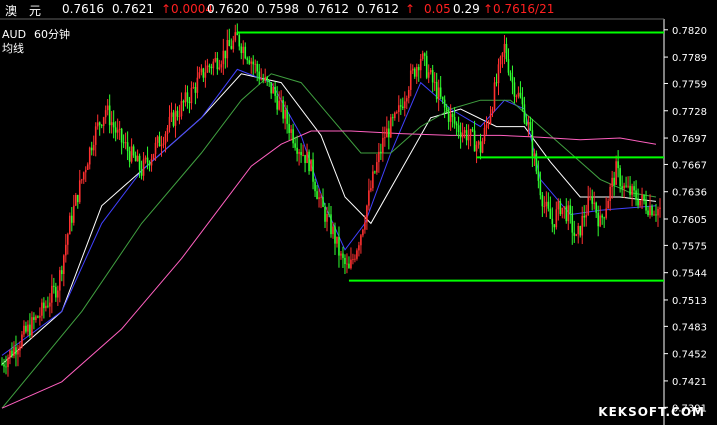 This screenshot has width=717, height=425. What do you see at coordinates (13, 48) in the screenshot?
I see `indicator-label: 均线` at bounding box center [13, 48].